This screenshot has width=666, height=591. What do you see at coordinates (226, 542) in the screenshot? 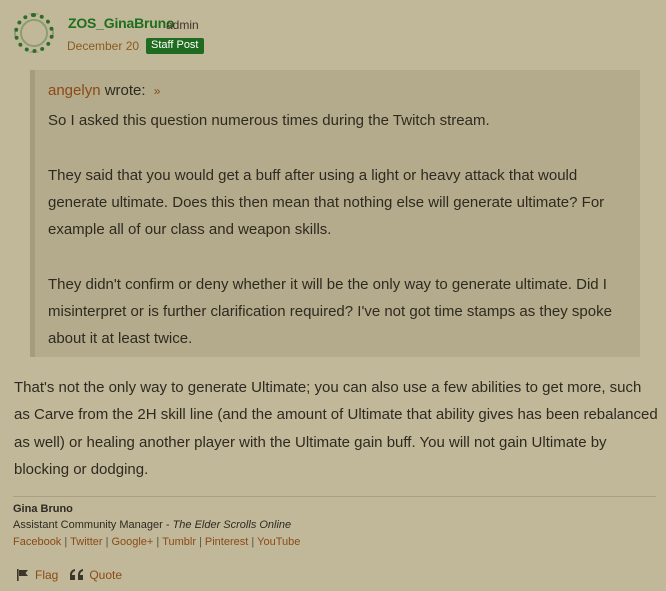
I see `pinterest-link: Pinterest` at bounding box center [226, 542].